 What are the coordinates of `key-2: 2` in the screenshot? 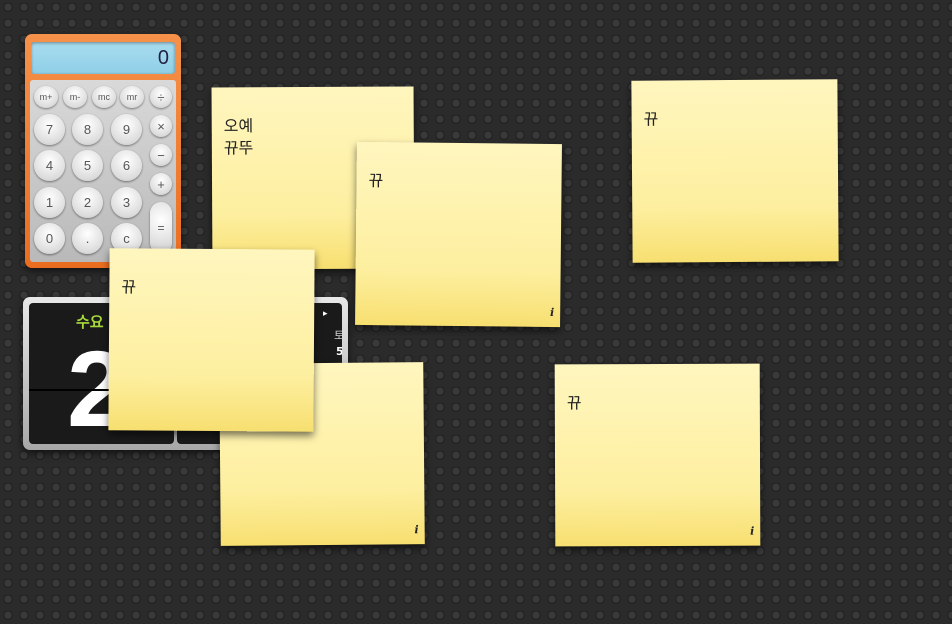 It's located at (87, 202).